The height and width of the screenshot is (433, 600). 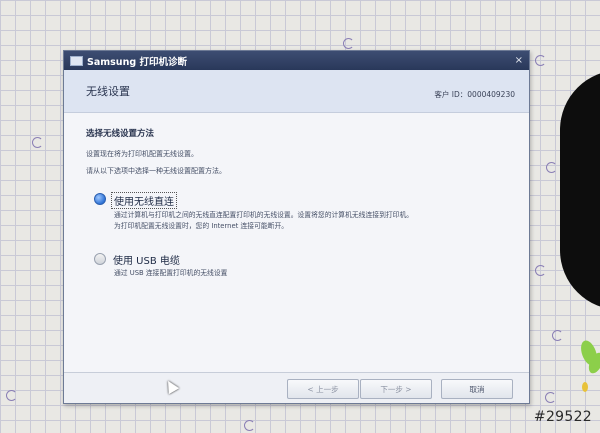 What do you see at coordinates (323, 389) in the screenshot?
I see `previous-button: < 上一步` at bounding box center [323, 389].